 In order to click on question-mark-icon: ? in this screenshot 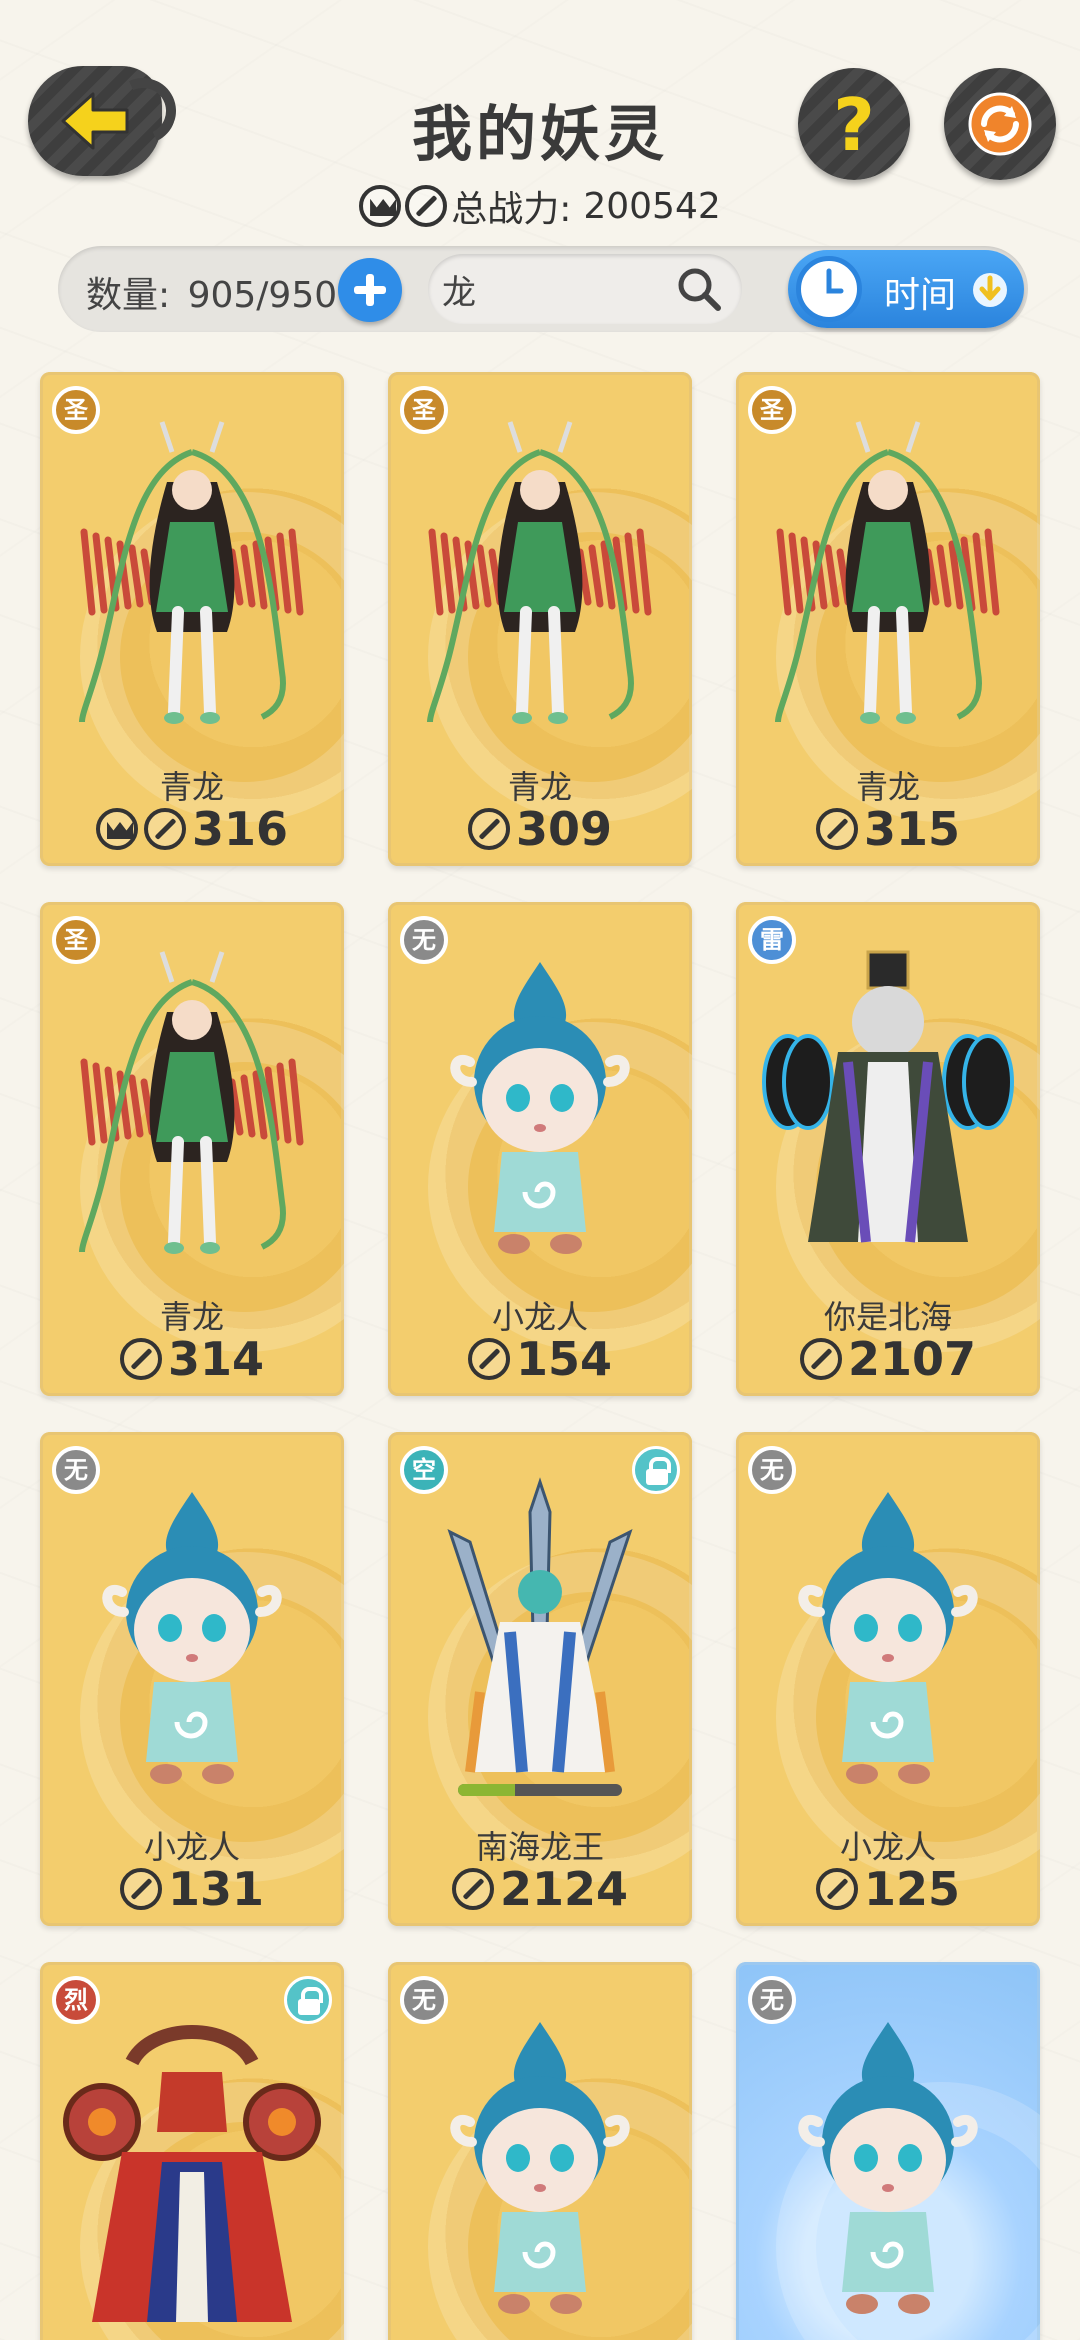, I will do `click(854, 124)`.